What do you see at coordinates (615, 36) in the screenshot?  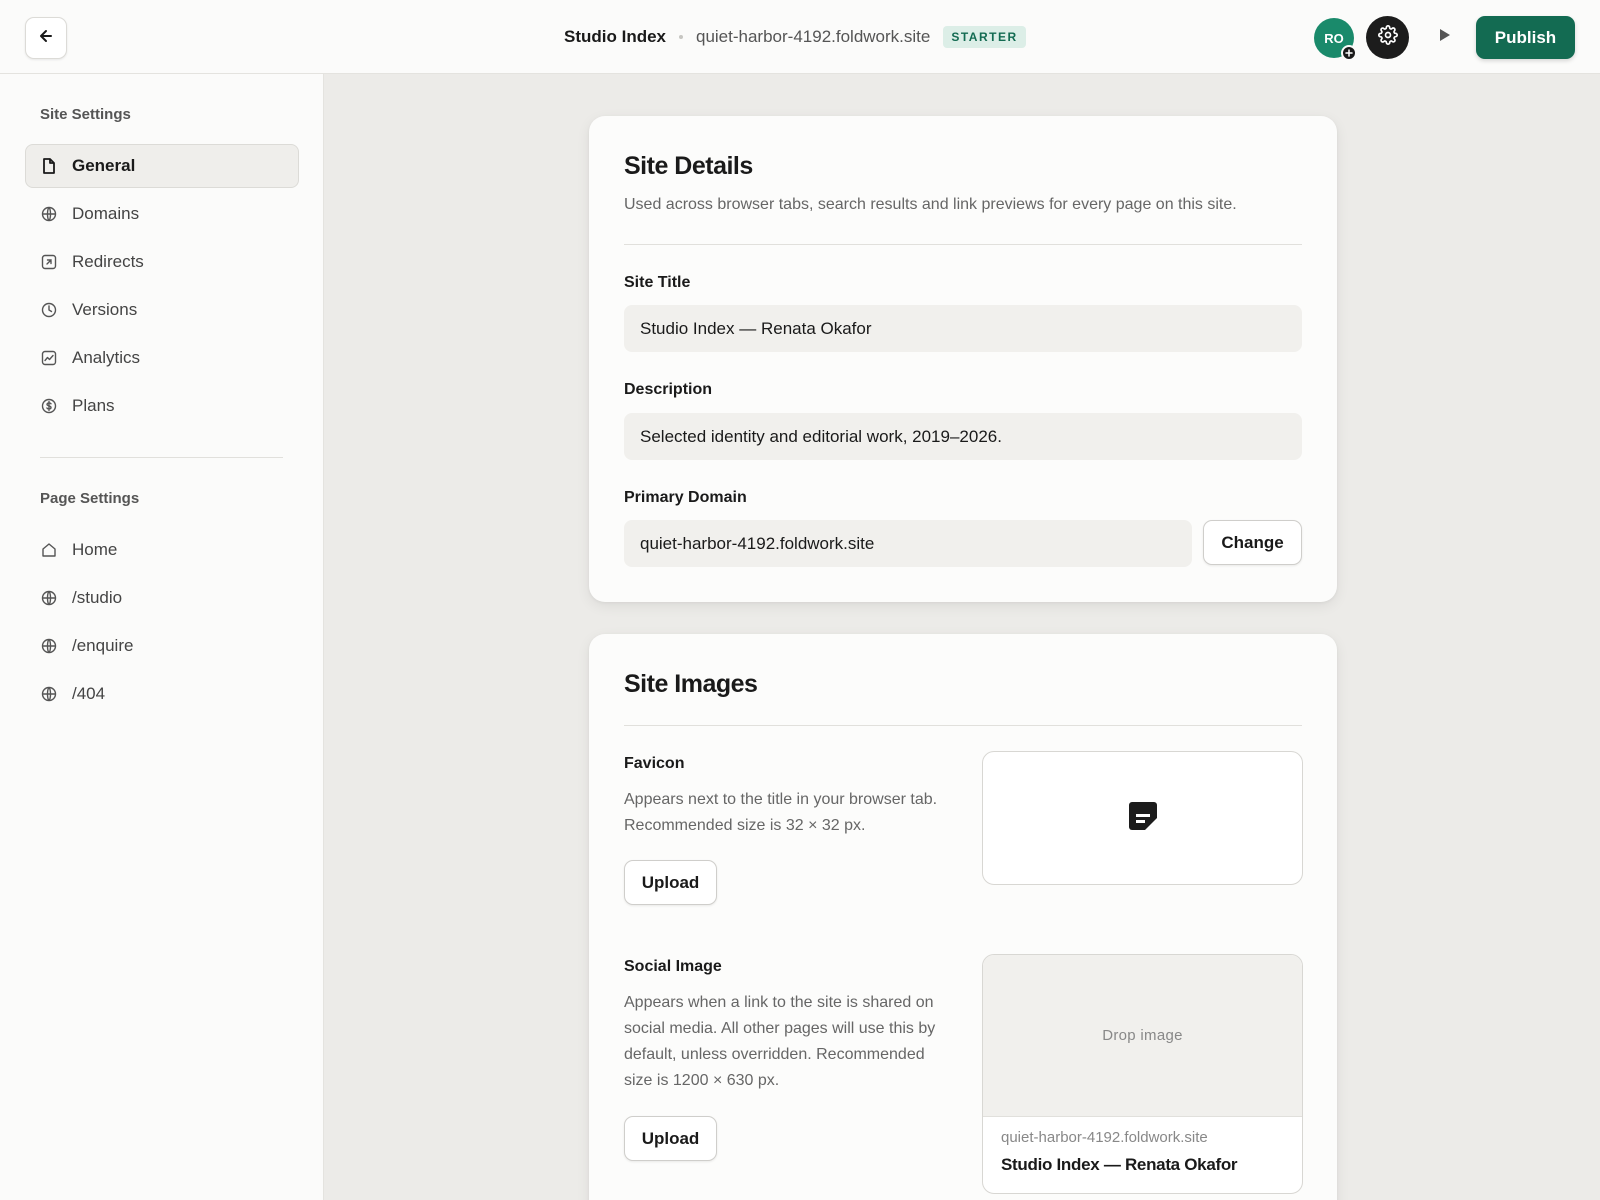 I see `site-name: Studio Index` at bounding box center [615, 36].